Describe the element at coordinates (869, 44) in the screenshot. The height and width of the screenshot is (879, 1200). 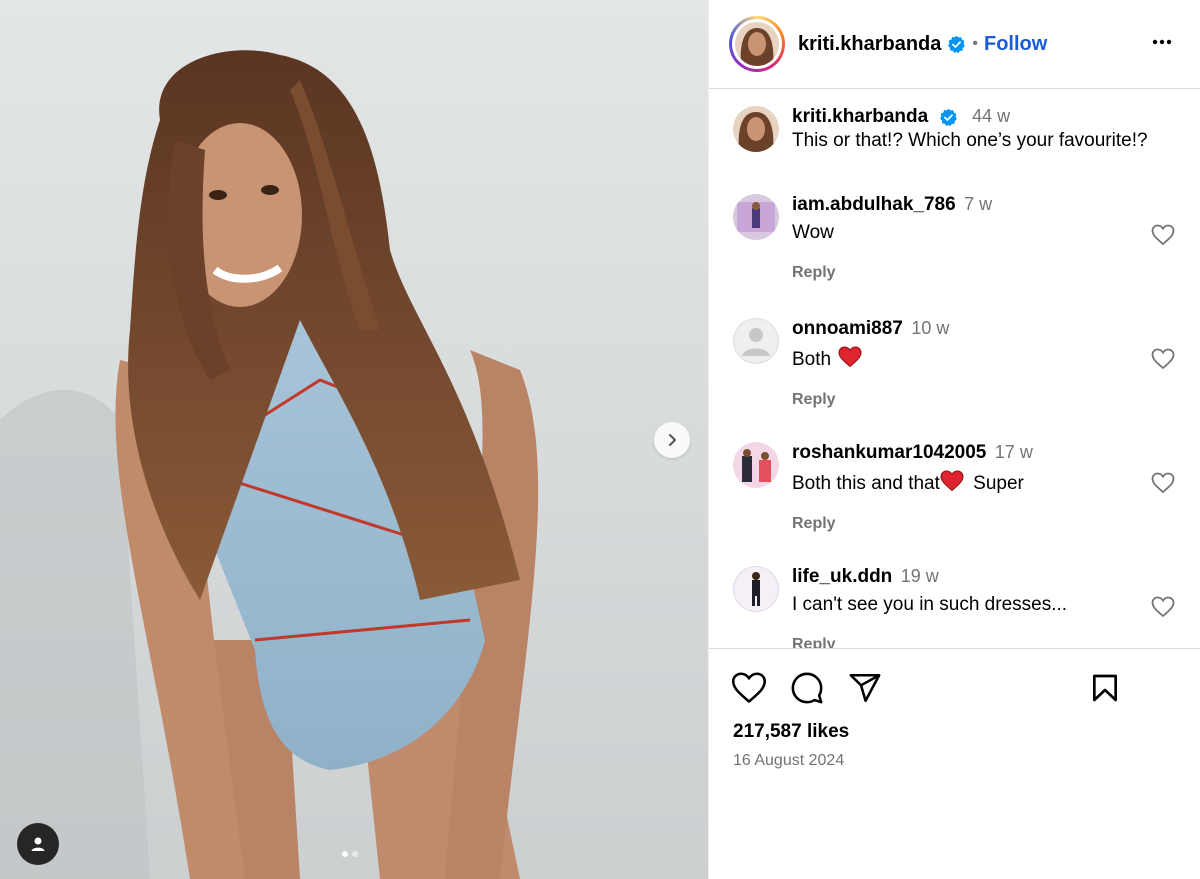
I see `author-username: kriti.kharbanda` at that location.